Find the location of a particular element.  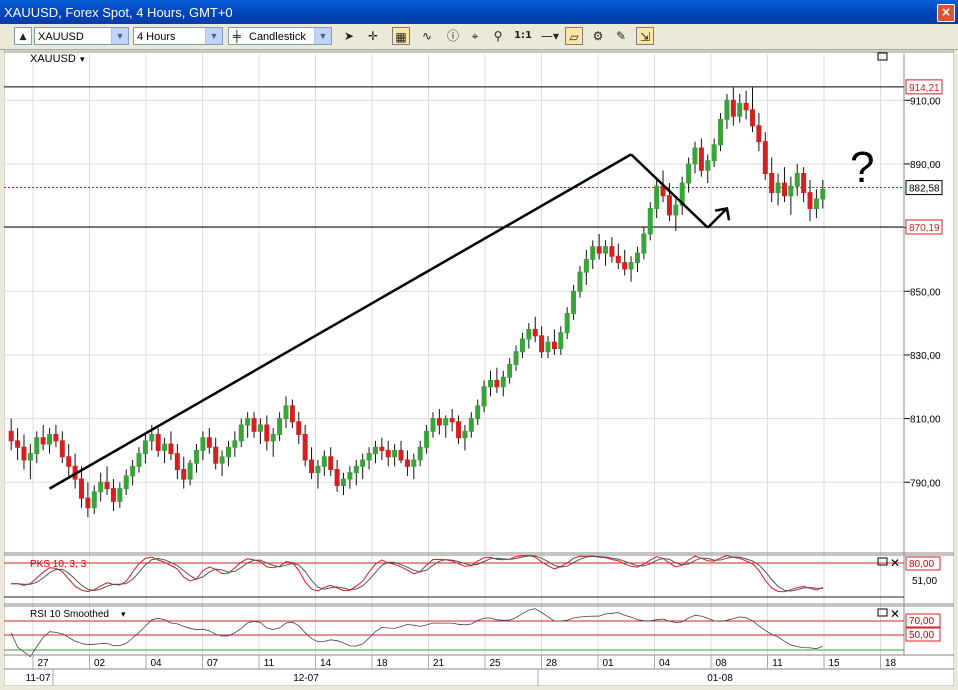

autoscale-icon: ⇲ is located at coordinates (645, 36).